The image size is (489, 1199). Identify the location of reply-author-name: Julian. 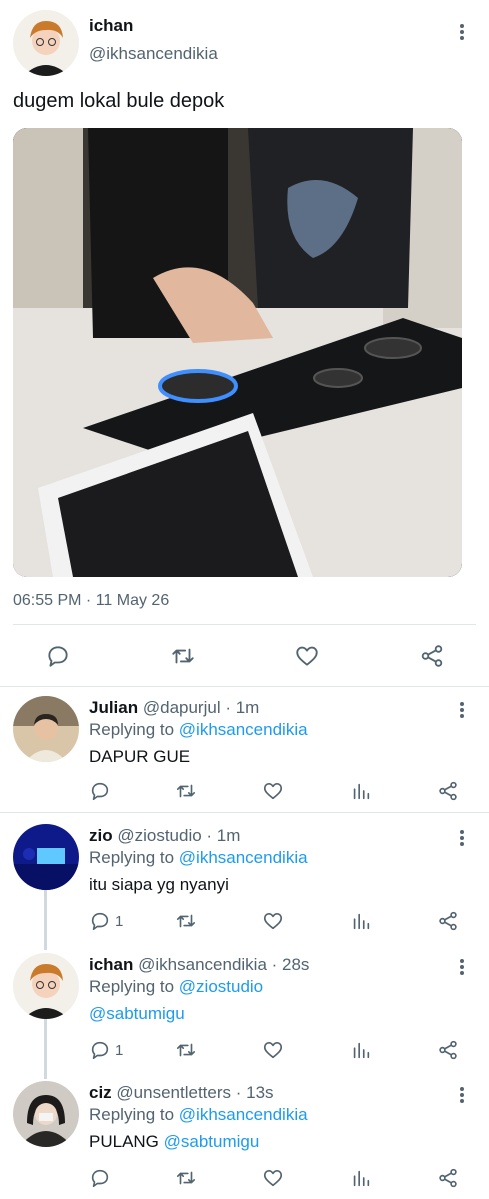
(113, 707).